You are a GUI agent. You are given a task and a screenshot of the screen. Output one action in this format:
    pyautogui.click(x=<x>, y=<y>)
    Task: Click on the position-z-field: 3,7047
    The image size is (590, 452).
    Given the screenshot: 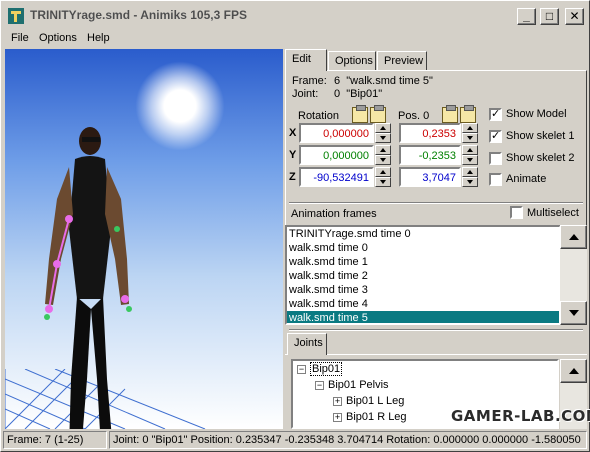 What is the action you would take?
    pyautogui.click(x=430, y=177)
    